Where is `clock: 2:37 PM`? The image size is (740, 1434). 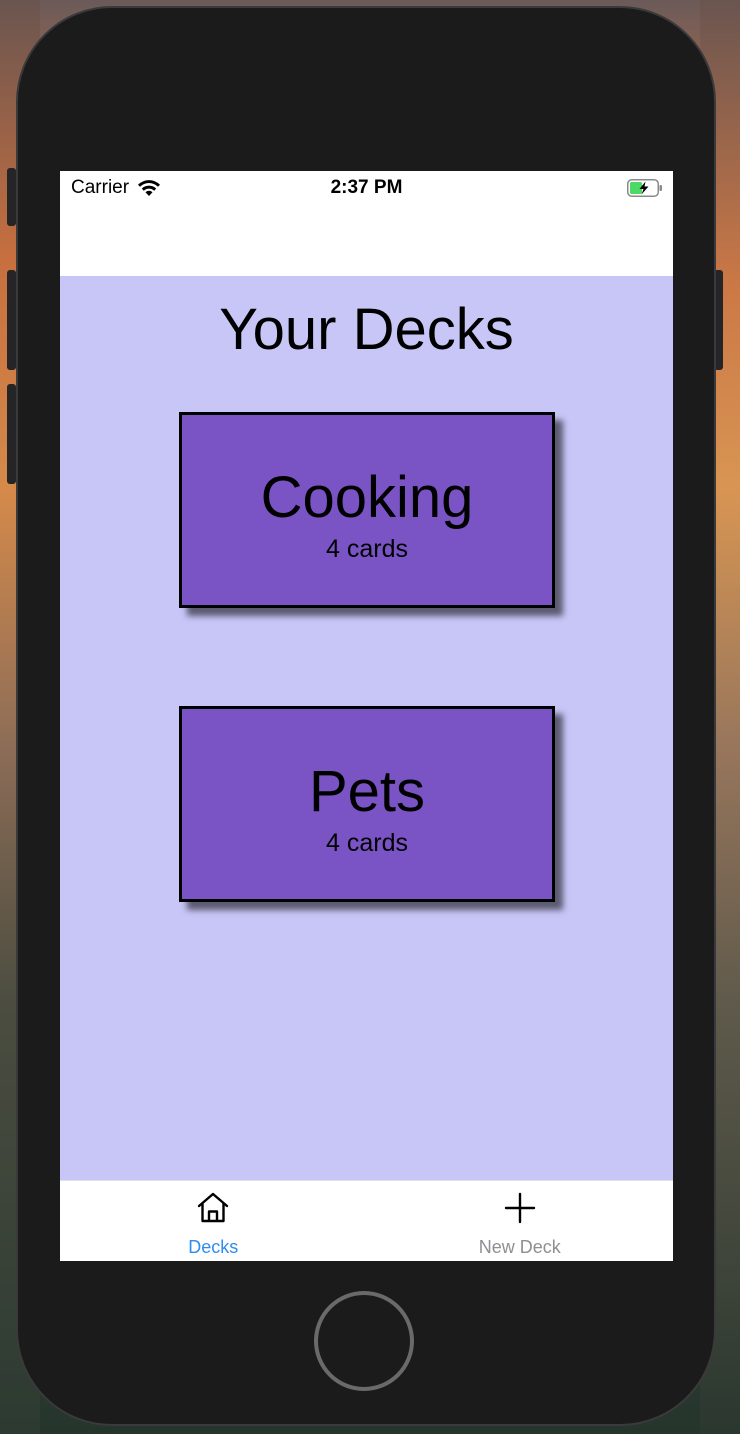 clock: 2:37 PM is located at coordinates (366, 187).